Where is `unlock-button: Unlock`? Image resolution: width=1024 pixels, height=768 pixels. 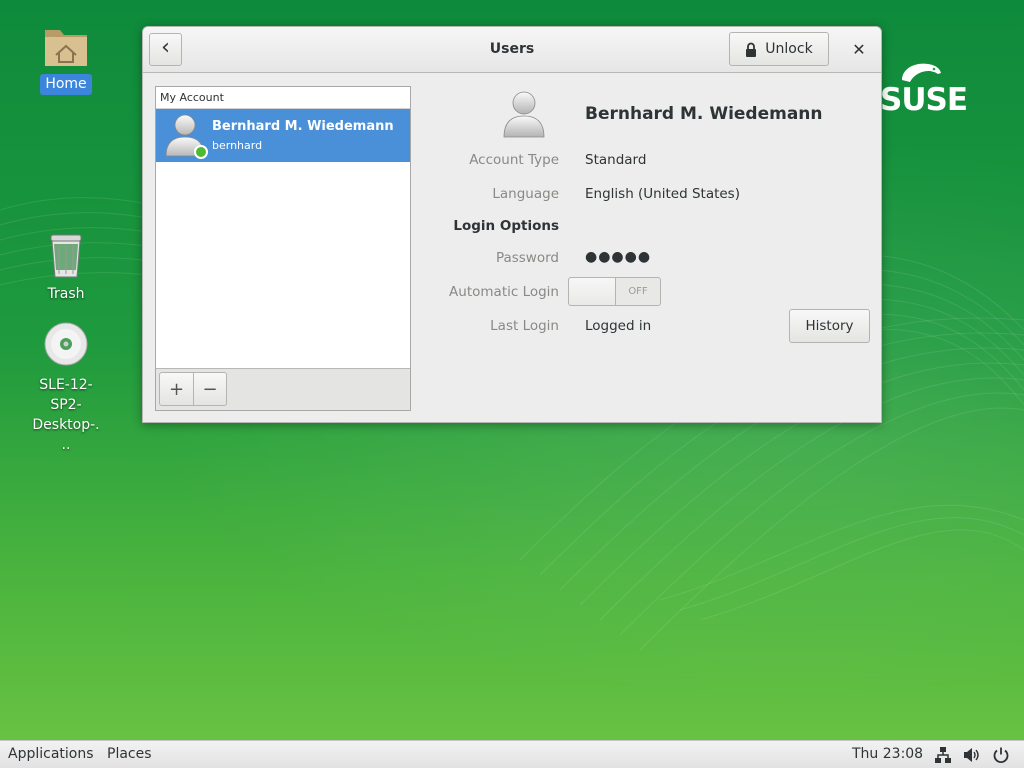
unlock-button: Unlock is located at coordinates (779, 49).